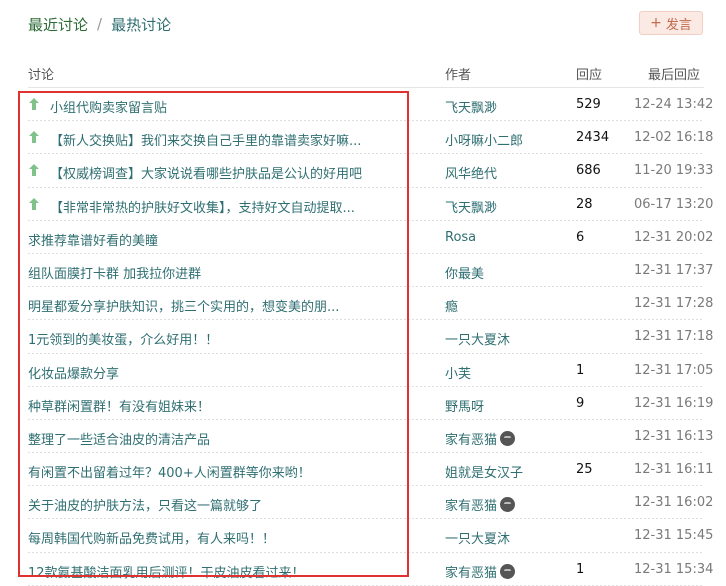 The height and width of the screenshot is (586, 726). What do you see at coordinates (674, 304) in the screenshot?
I see `last-reply-time: 12-31 17:28` at bounding box center [674, 304].